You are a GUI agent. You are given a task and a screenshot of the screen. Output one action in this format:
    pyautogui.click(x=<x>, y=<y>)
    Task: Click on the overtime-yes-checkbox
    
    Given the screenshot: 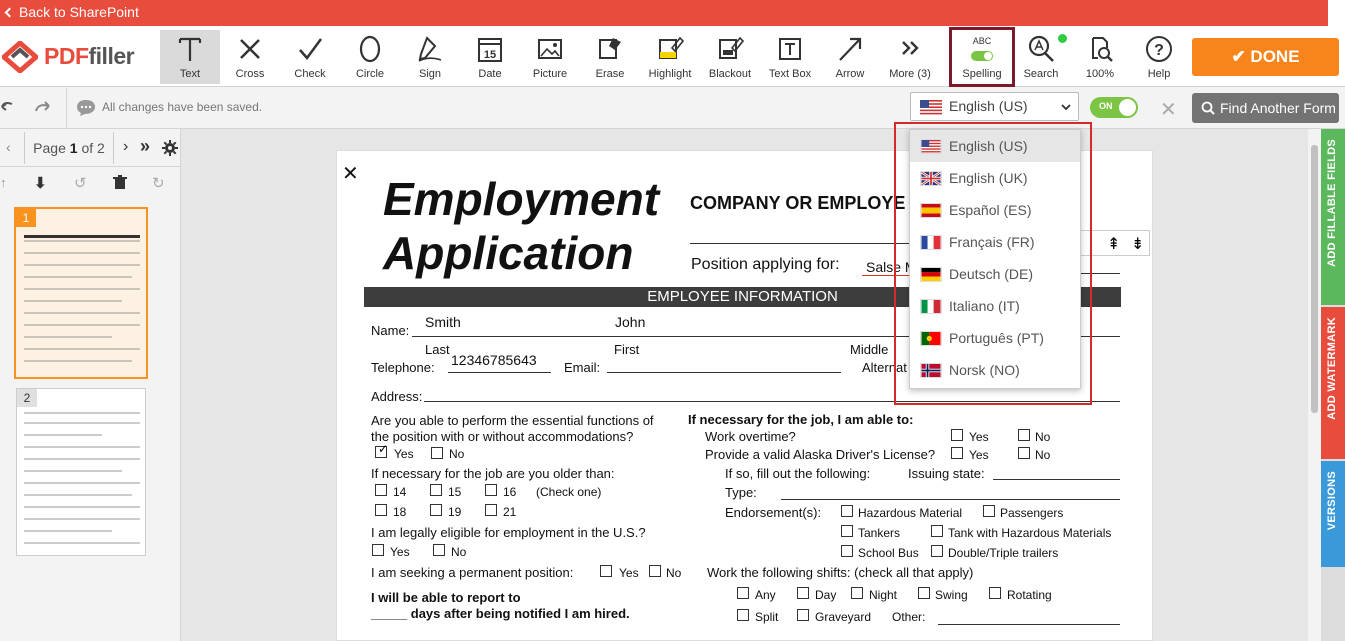 What is the action you would take?
    pyautogui.click(x=957, y=435)
    